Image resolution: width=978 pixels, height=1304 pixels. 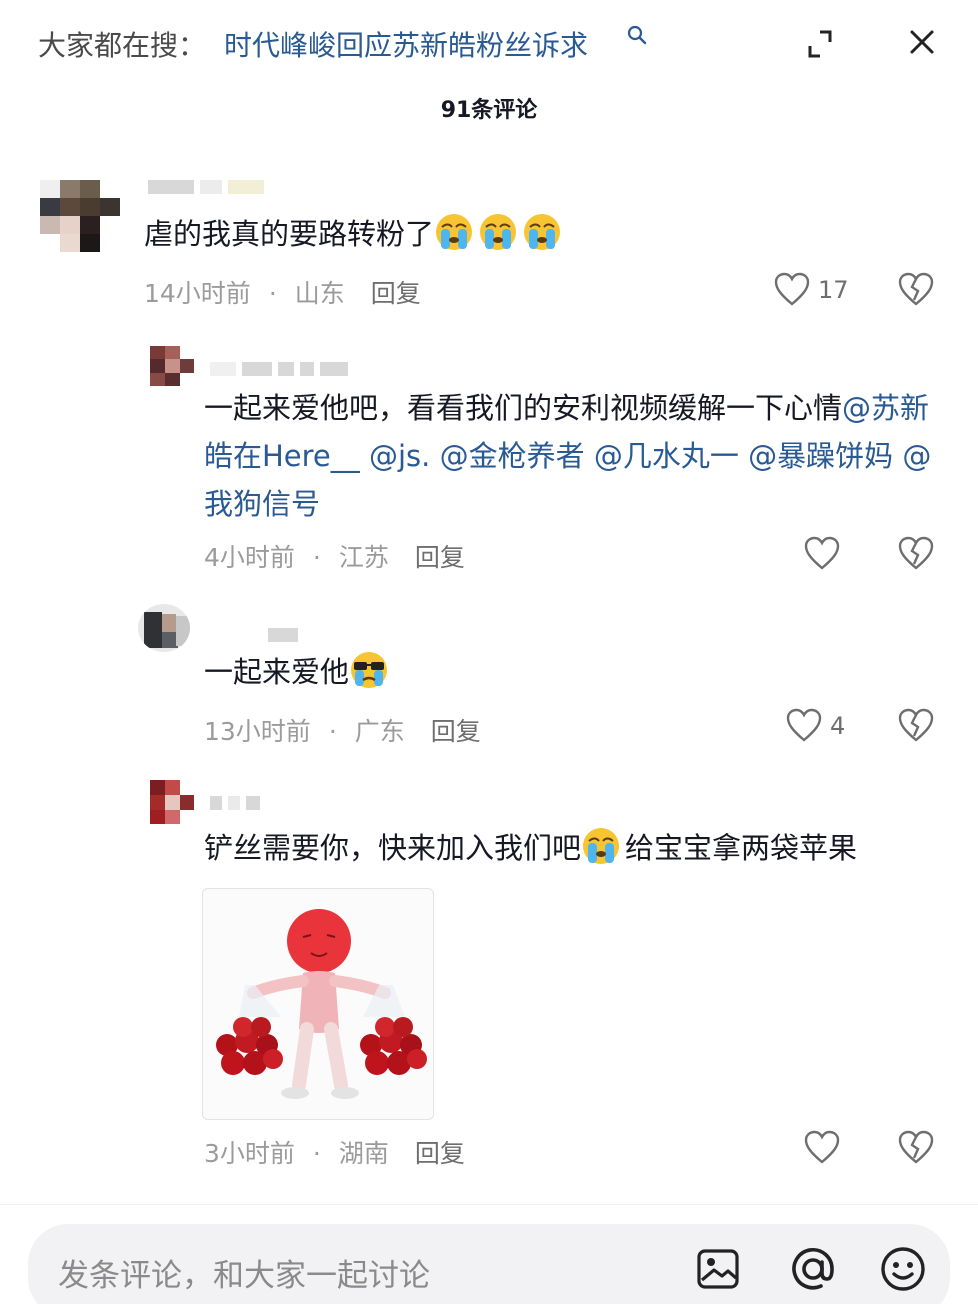 I want to click on comment-meta: 3小时前 · 湖南 回复, so click(x=334, y=1153).